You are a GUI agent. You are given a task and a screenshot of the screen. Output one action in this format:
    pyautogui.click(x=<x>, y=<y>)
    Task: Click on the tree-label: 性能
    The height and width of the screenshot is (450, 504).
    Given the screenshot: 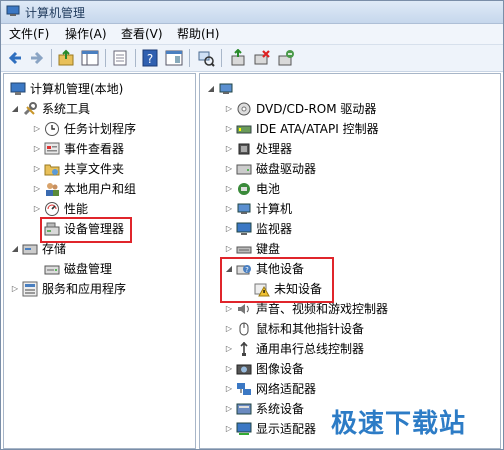 What is the action you would take?
    pyautogui.click(x=76, y=209)
    